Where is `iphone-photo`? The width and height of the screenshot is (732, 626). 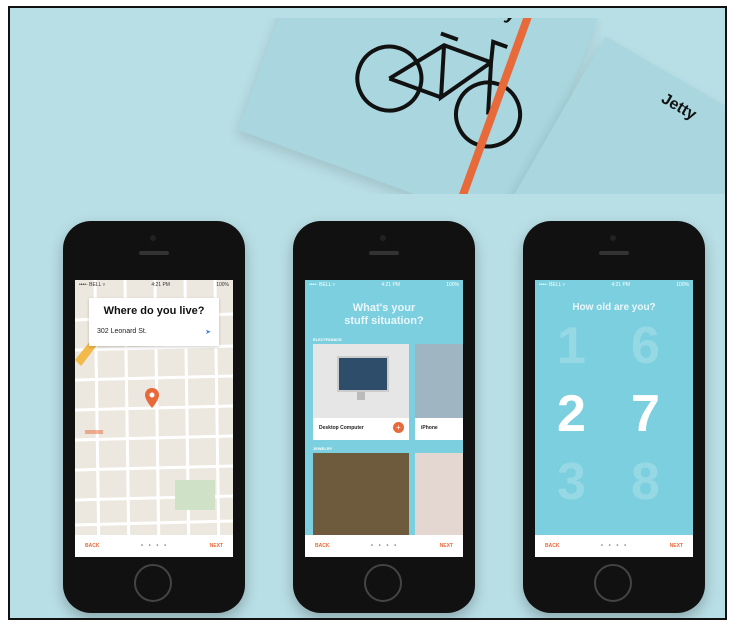 iphone-photo is located at coordinates (439, 381).